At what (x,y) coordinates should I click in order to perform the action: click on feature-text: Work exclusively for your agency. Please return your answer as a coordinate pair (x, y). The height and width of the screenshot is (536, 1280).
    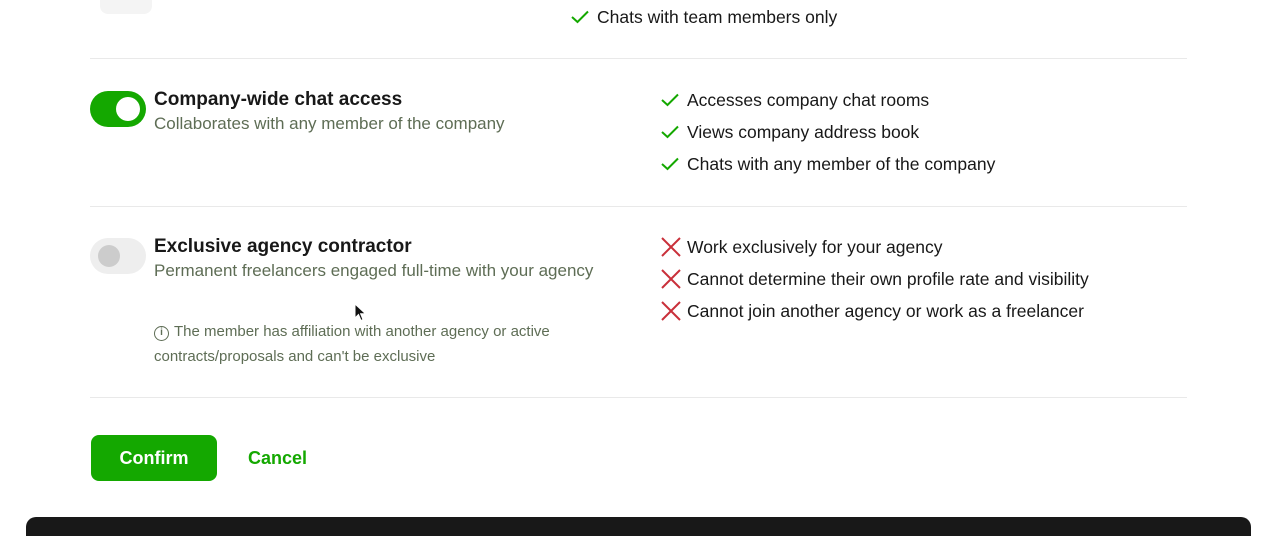
    Looking at the image, I should click on (815, 246).